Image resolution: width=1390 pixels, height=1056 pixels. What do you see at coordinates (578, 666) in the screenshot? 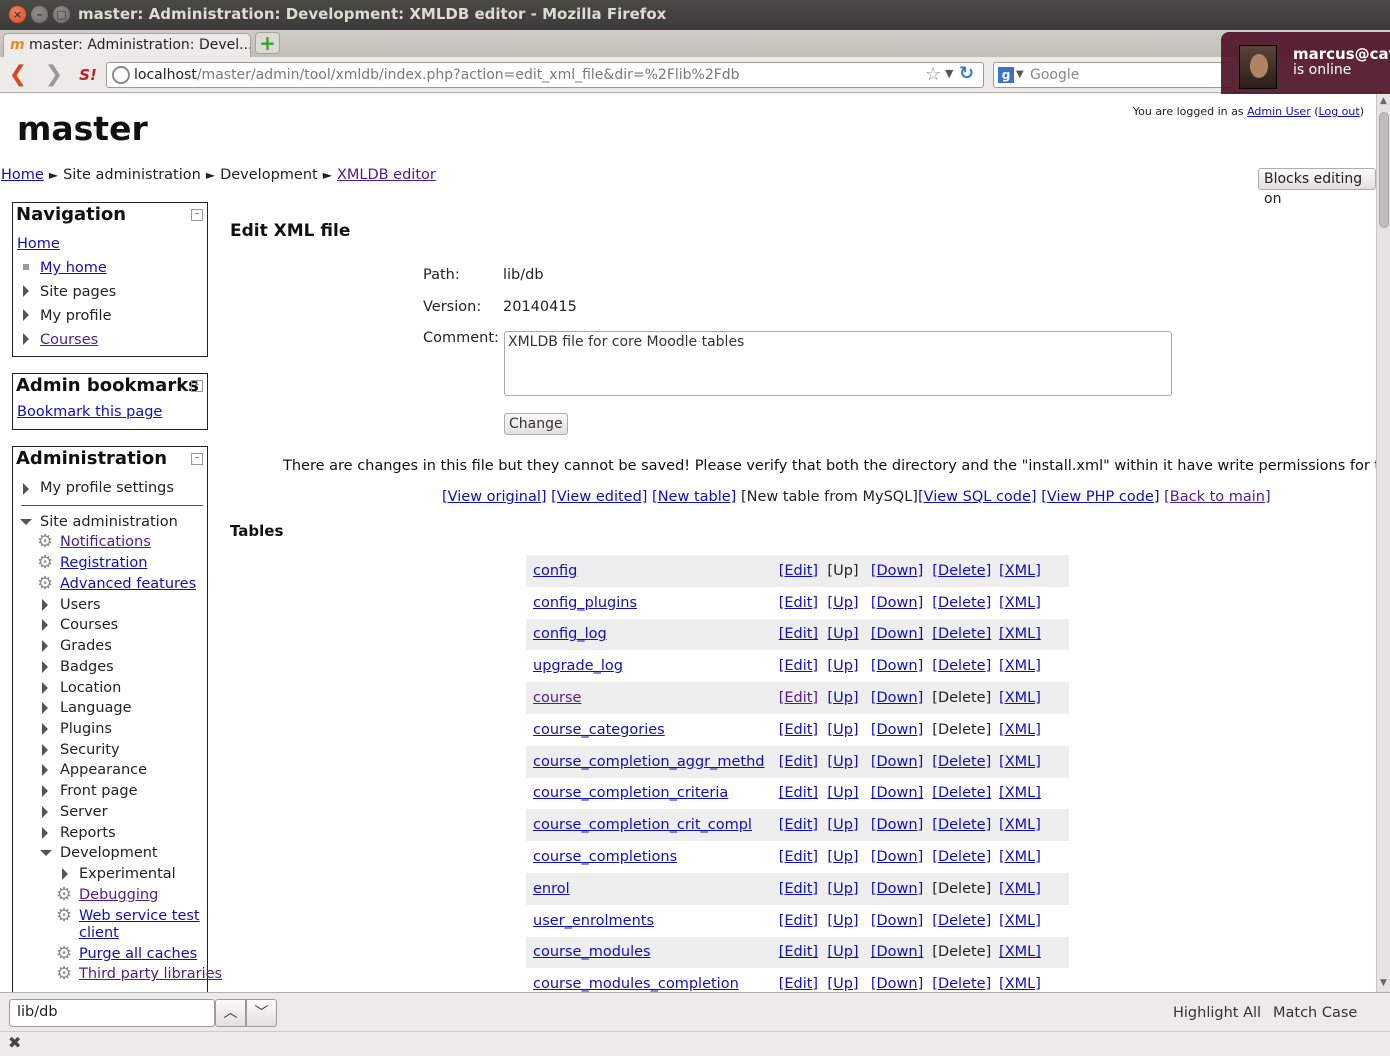
I see `table-name-link: upgrade_log` at bounding box center [578, 666].